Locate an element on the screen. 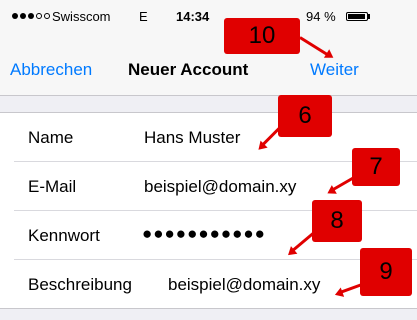 This screenshot has width=417, height=320. battery-icon is located at coordinates (357, 16).